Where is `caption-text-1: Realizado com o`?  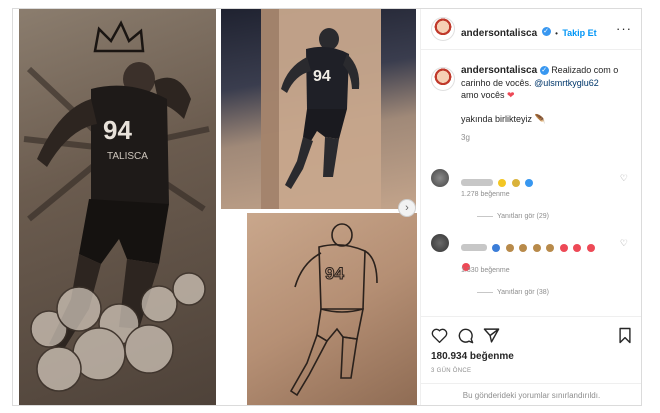
caption-text-1: Realizado com o is located at coordinates (585, 70).